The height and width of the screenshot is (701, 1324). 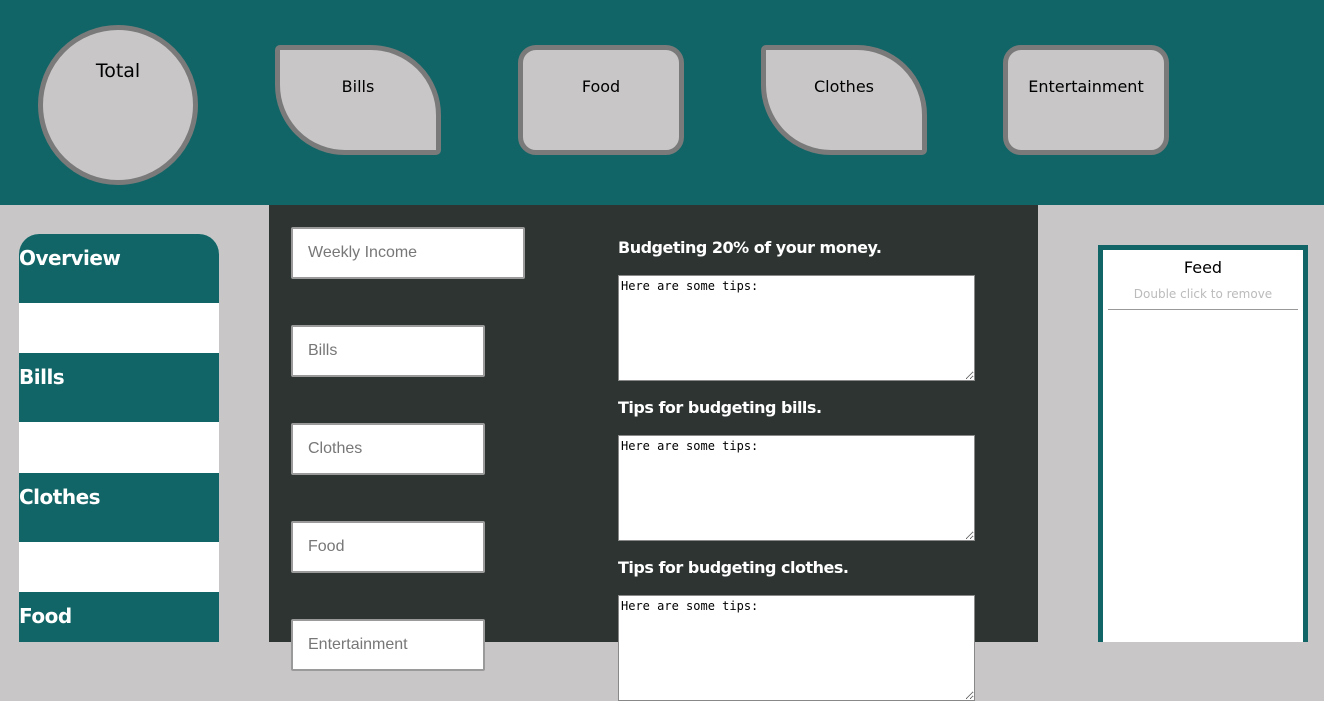 I want to click on sidebar-item-label: Clothes, so click(x=60, y=497).